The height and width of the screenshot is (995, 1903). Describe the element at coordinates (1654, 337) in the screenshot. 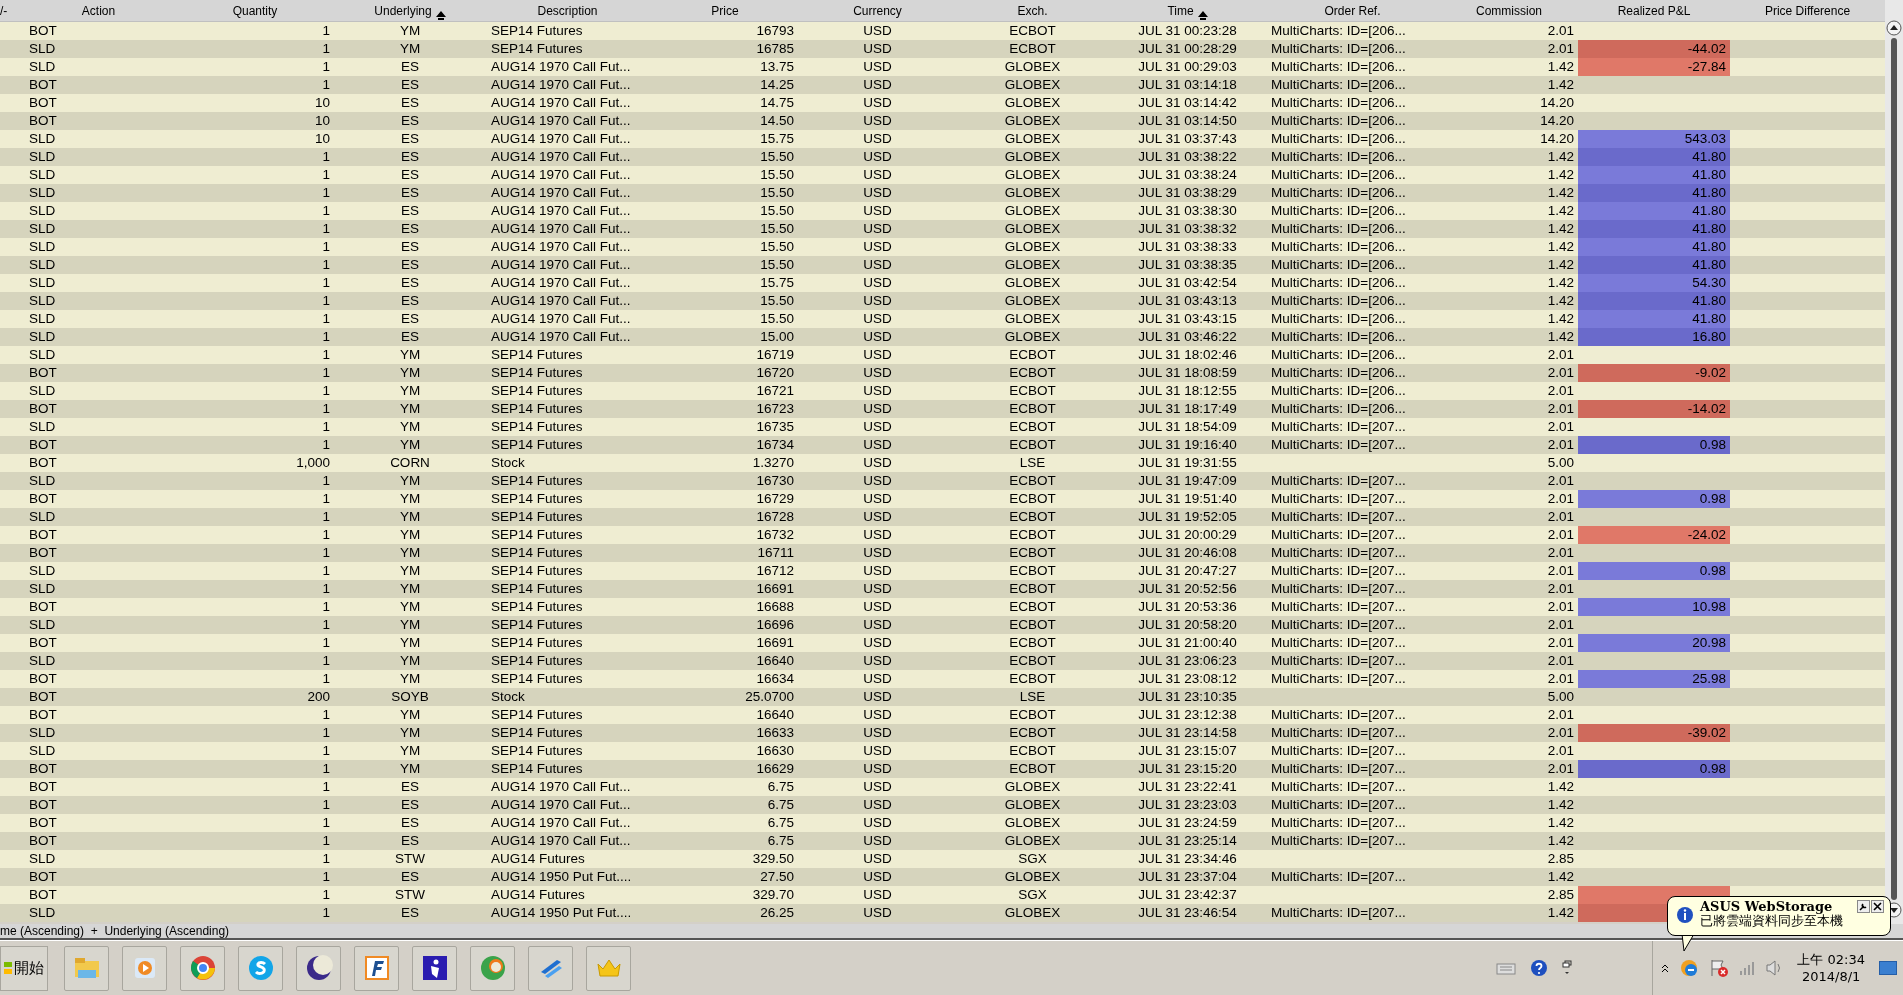

I see `pnl-cell: 16.80` at that location.